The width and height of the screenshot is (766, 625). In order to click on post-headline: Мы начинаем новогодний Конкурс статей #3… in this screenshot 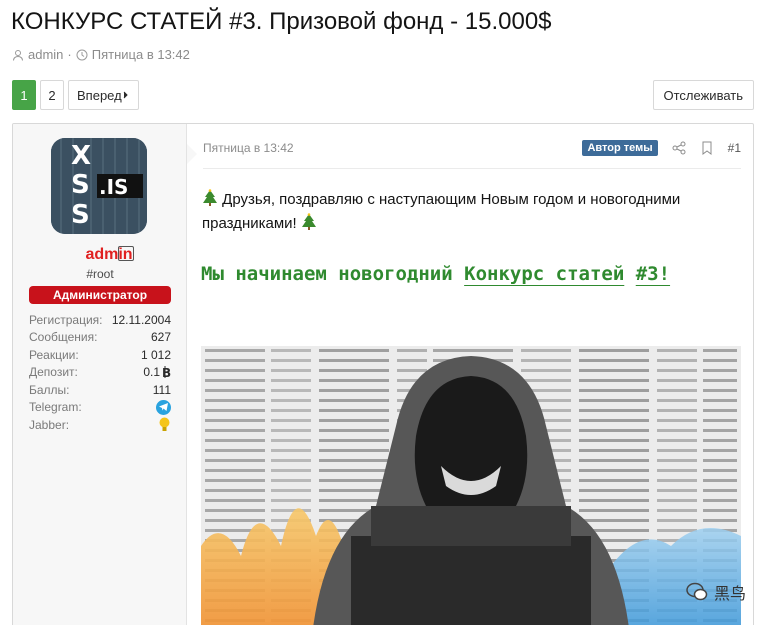, I will do `click(461, 274)`.